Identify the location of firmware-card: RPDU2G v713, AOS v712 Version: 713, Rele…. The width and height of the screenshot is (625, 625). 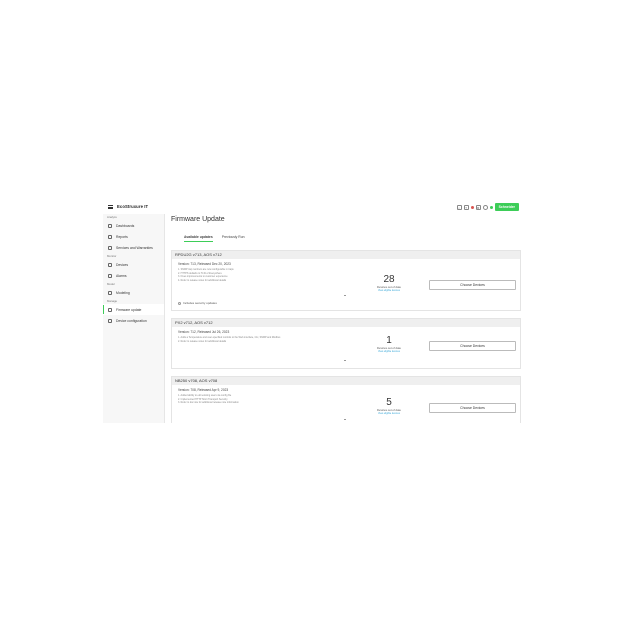
(346, 280).